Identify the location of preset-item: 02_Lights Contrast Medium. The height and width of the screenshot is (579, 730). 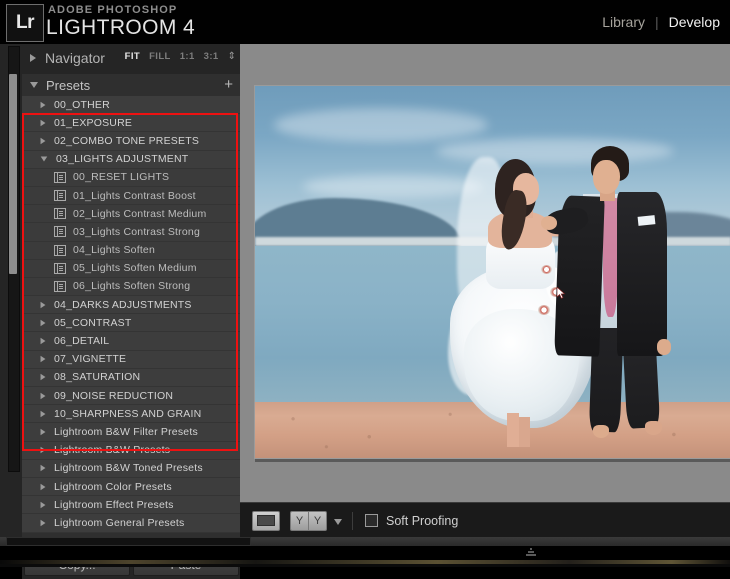
(131, 214).